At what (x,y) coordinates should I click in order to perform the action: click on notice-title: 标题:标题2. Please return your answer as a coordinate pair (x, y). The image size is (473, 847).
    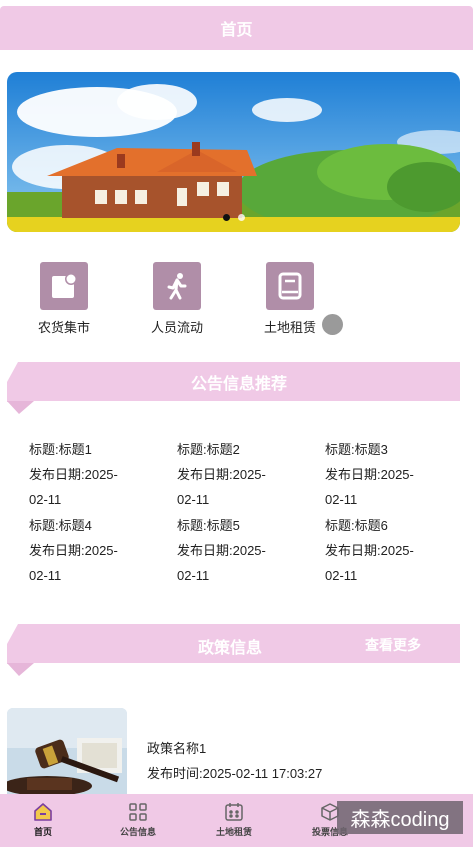
    Looking at the image, I should click on (208, 449).